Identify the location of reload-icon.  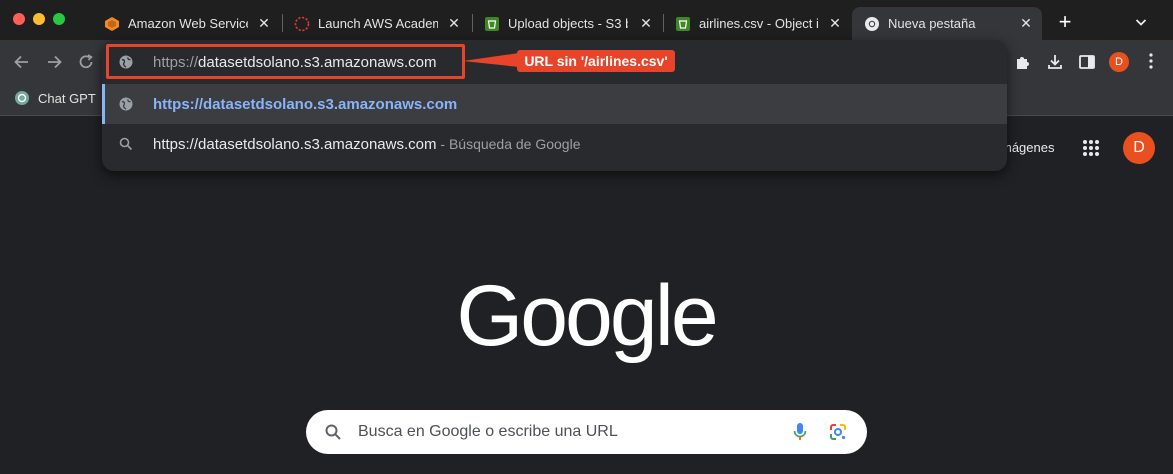
(86, 62).